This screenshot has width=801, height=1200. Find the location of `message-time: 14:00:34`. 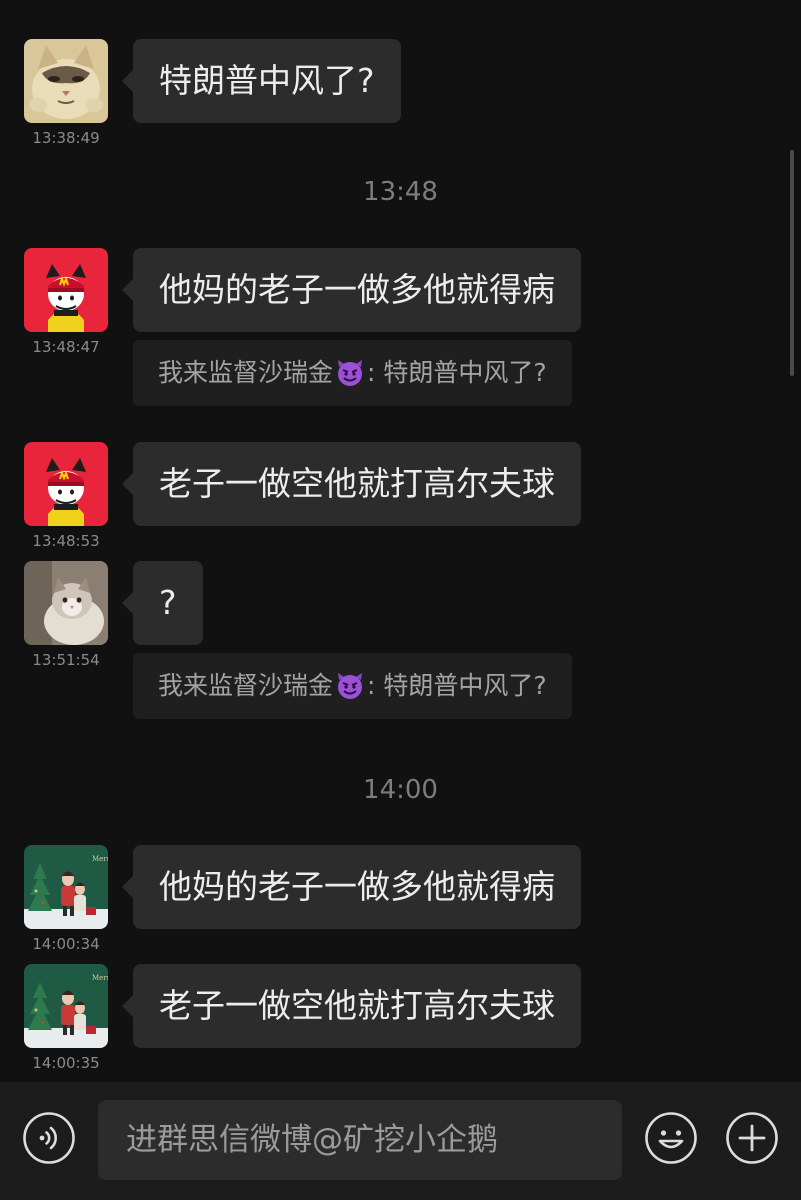

message-time: 14:00:34 is located at coordinates (66, 944).